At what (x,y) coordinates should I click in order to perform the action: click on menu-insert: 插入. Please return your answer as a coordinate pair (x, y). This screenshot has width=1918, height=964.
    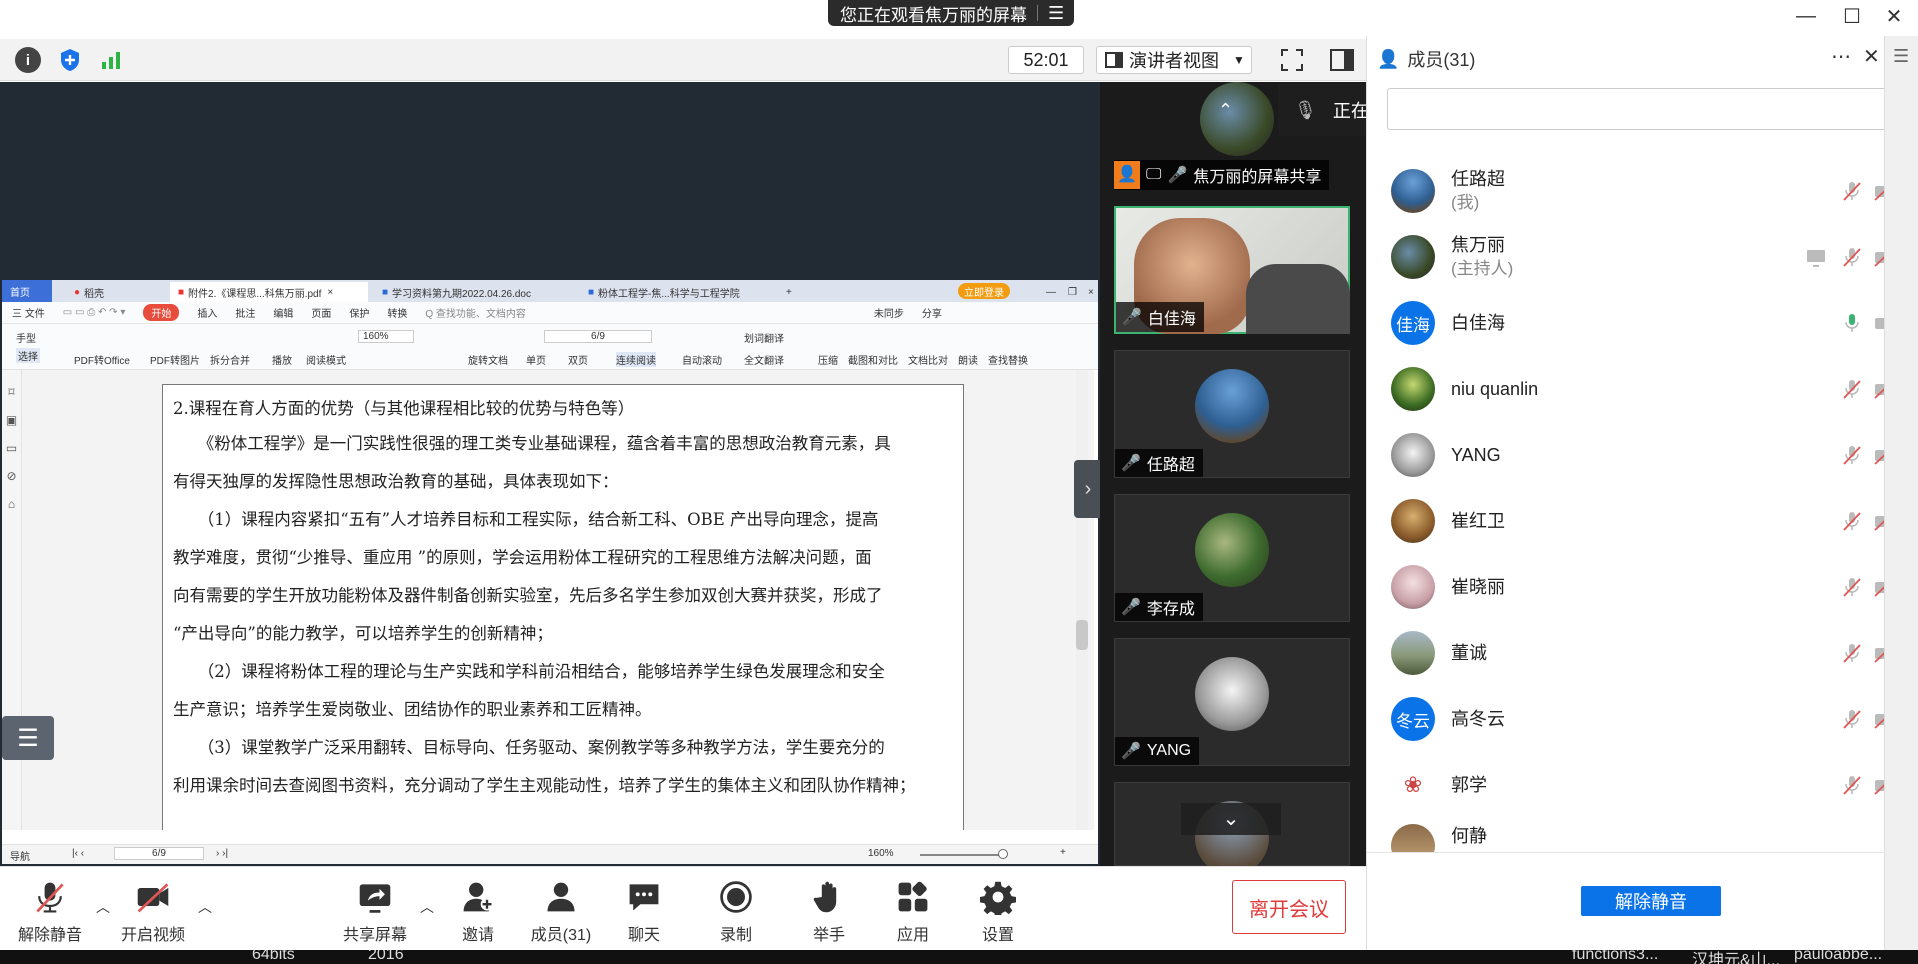
    Looking at the image, I should click on (207, 312).